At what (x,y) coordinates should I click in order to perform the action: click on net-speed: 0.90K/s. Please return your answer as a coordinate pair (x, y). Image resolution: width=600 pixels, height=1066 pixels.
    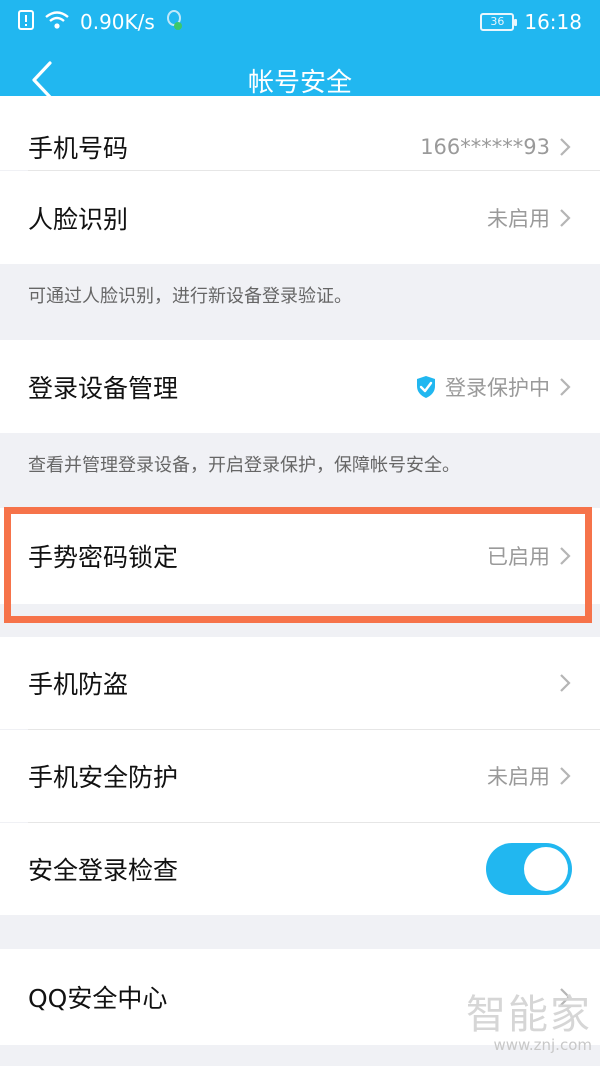
    Looking at the image, I should click on (117, 22).